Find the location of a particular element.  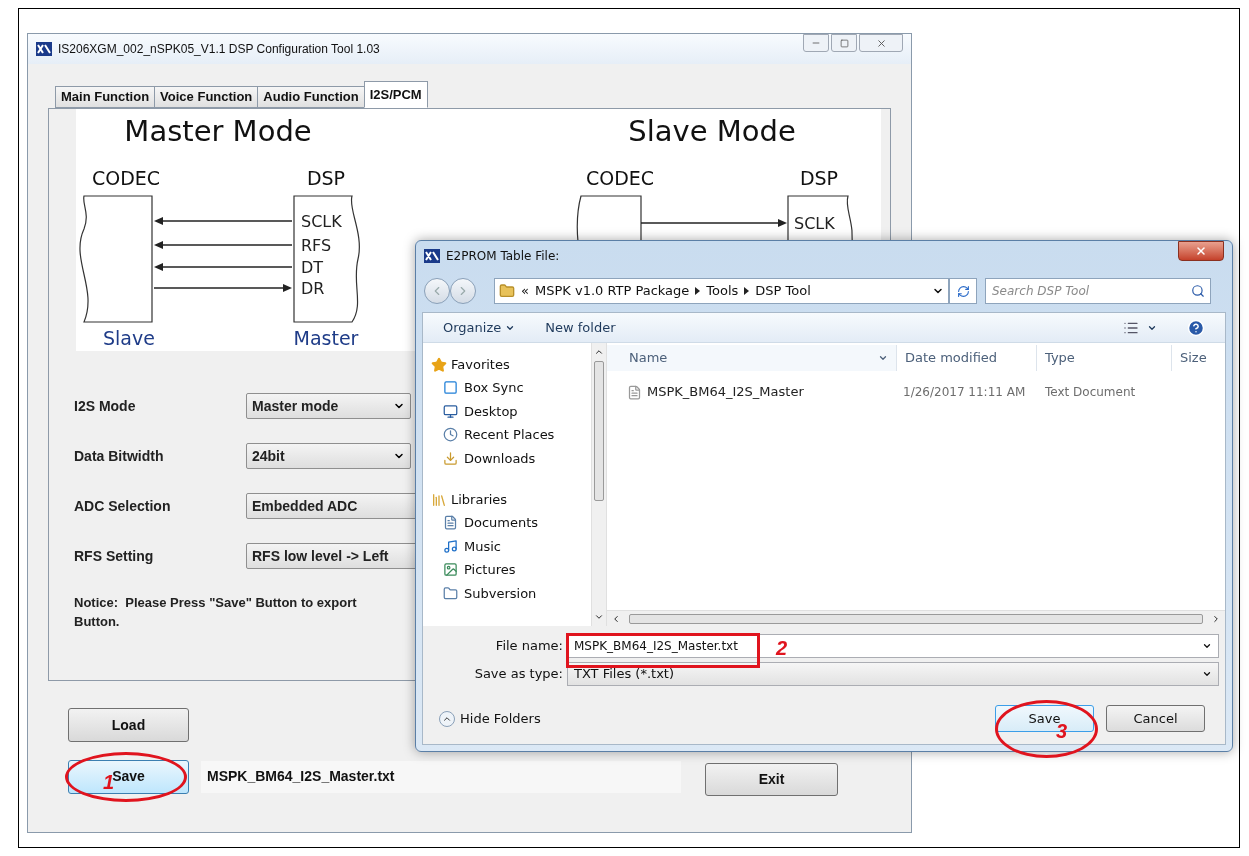

scroll-right-icon is located at coordinates (1216, 618).